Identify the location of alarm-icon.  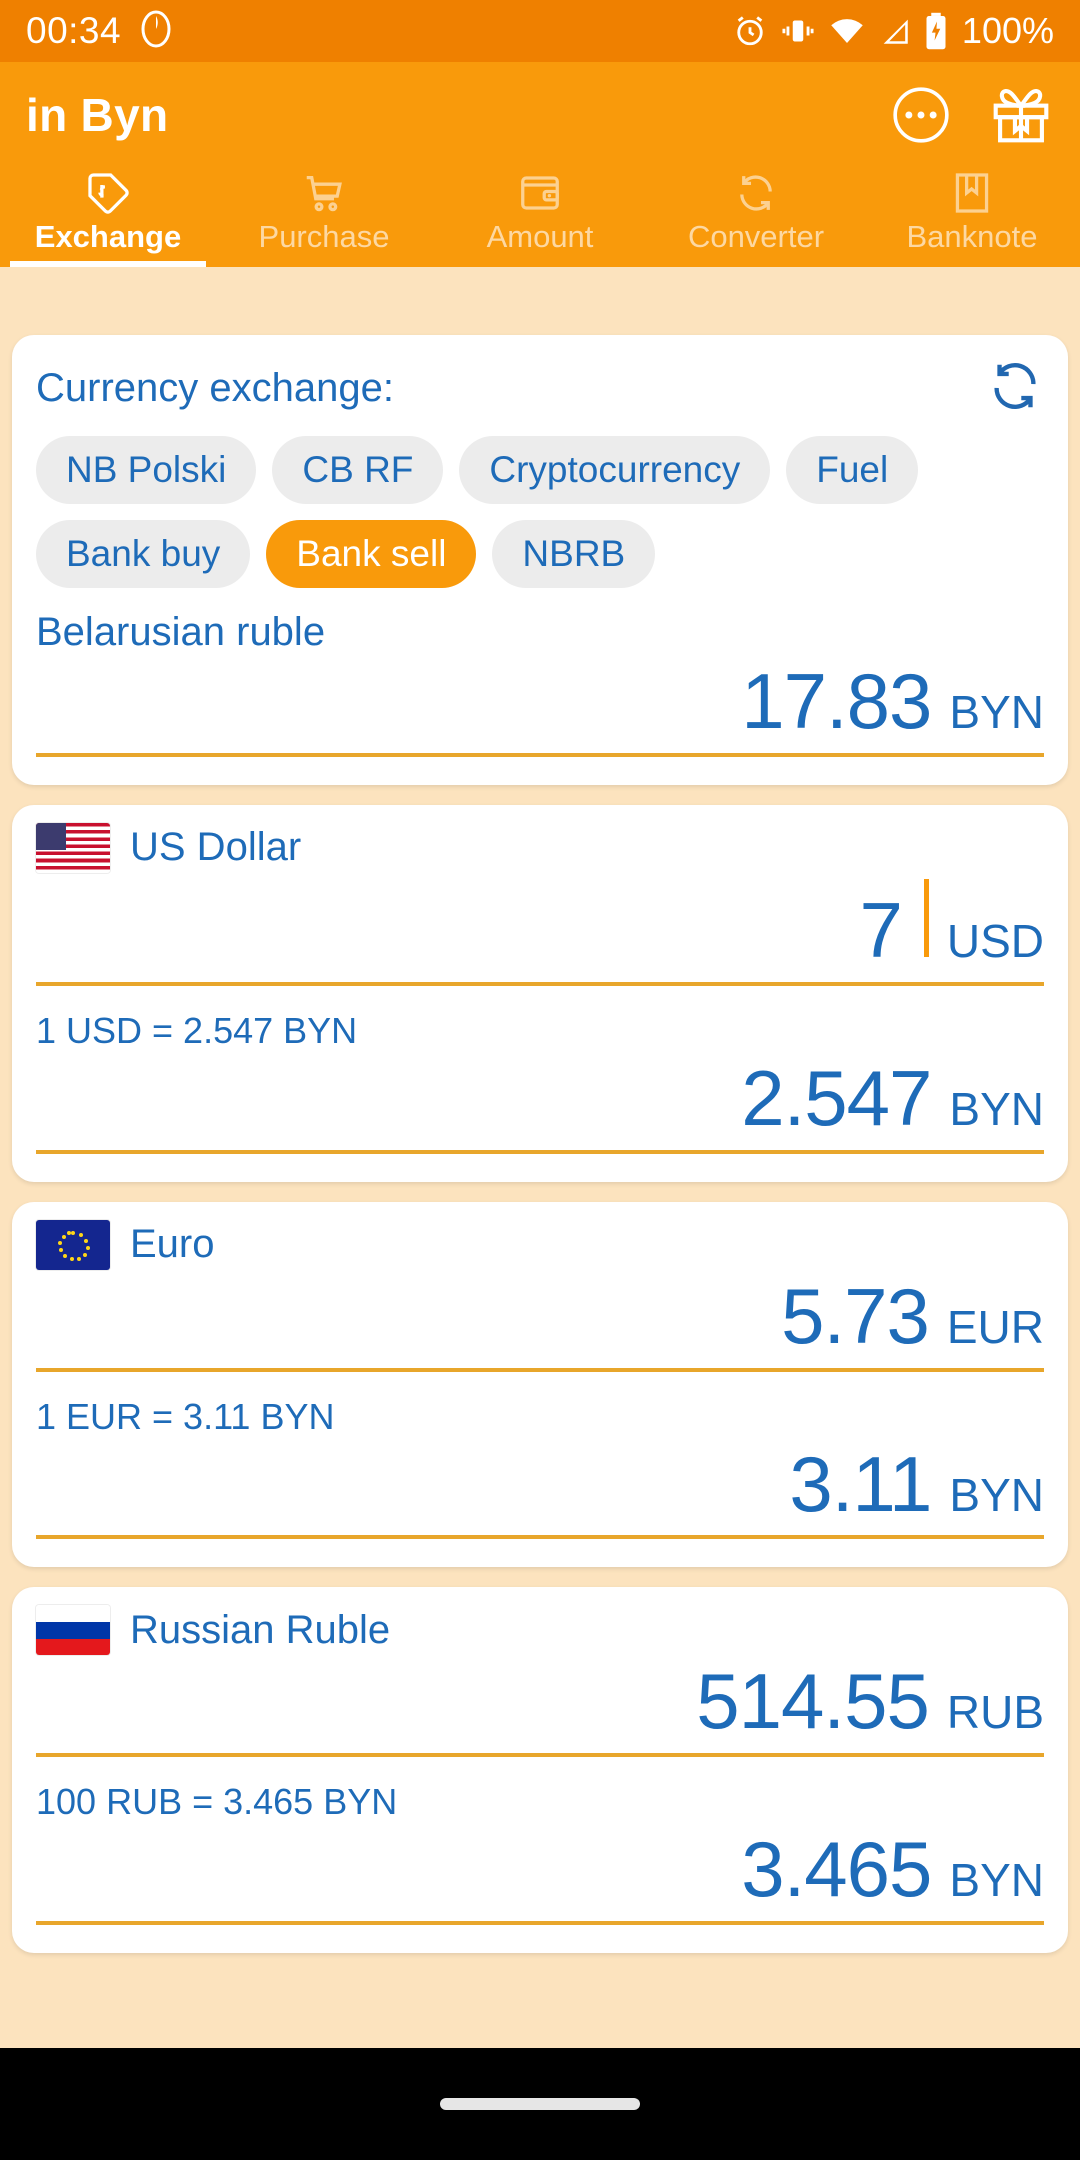
(750, 31).